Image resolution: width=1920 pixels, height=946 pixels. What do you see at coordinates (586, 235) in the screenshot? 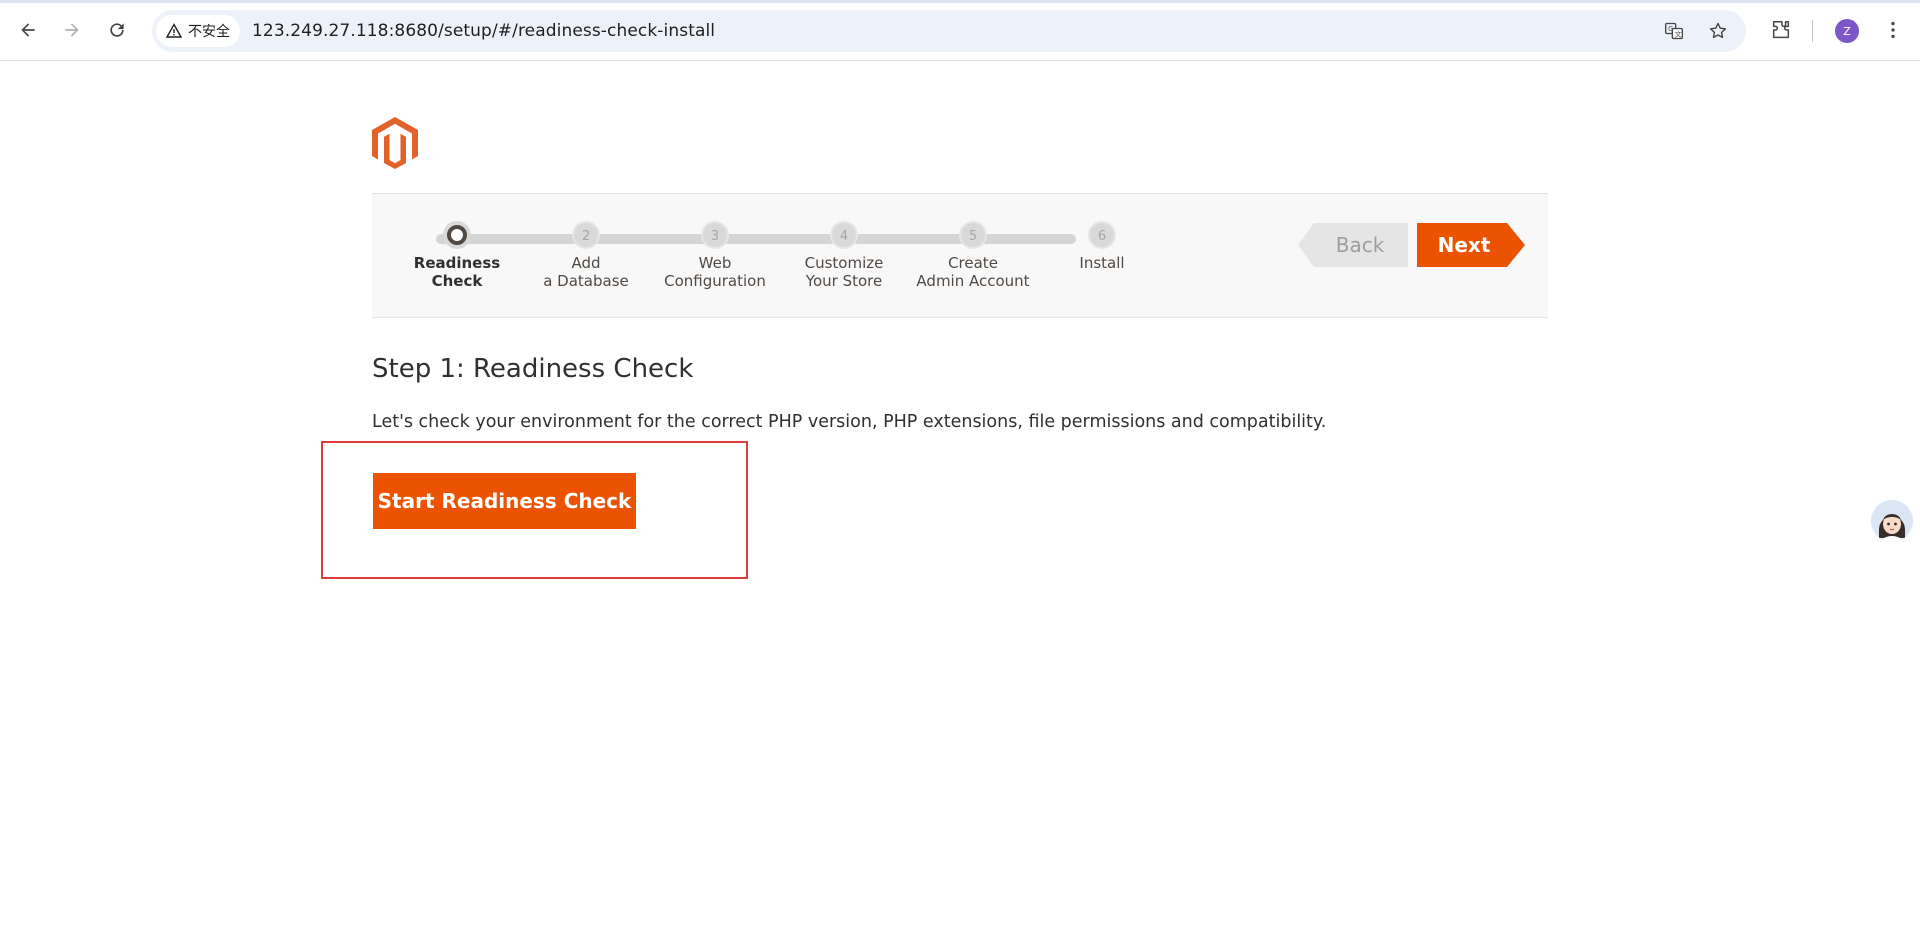
I see `step-number: 2` at bounding box center [586, 235].